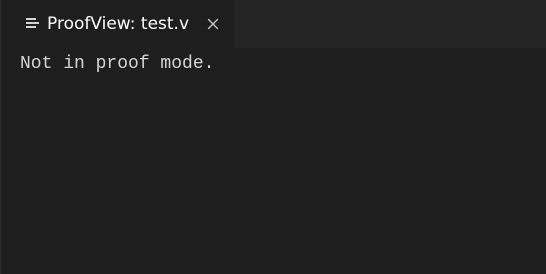 This screenshot has height=274, width=546. I want to click on tab-proofview-test-v: ProofView: test.v, so click(117, 24).